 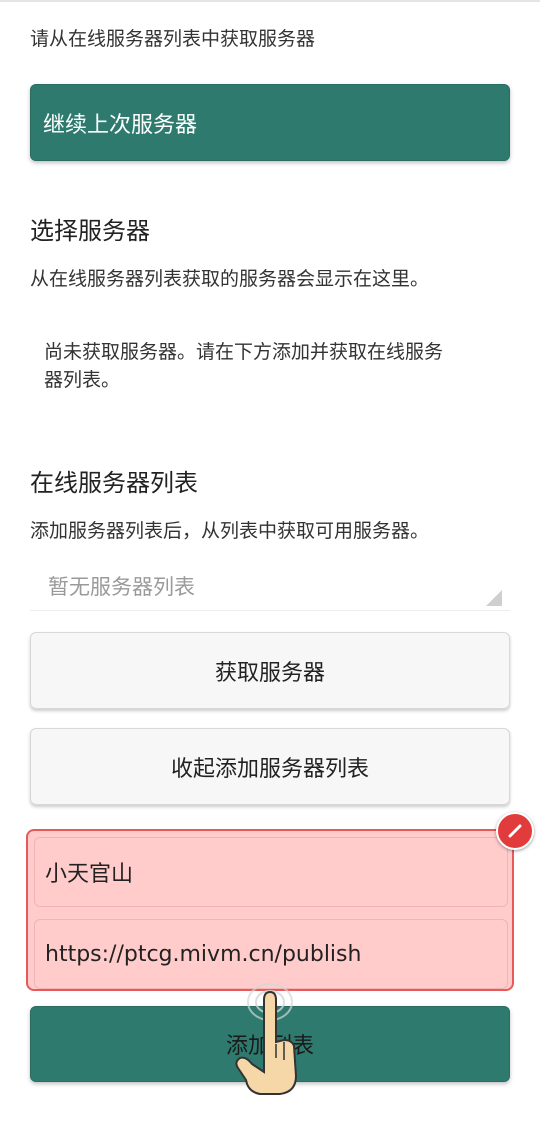 I want to click on online-list-description: 添加服务器列表后，从列表中获取可用服务器。, so click(x=230, y=531).